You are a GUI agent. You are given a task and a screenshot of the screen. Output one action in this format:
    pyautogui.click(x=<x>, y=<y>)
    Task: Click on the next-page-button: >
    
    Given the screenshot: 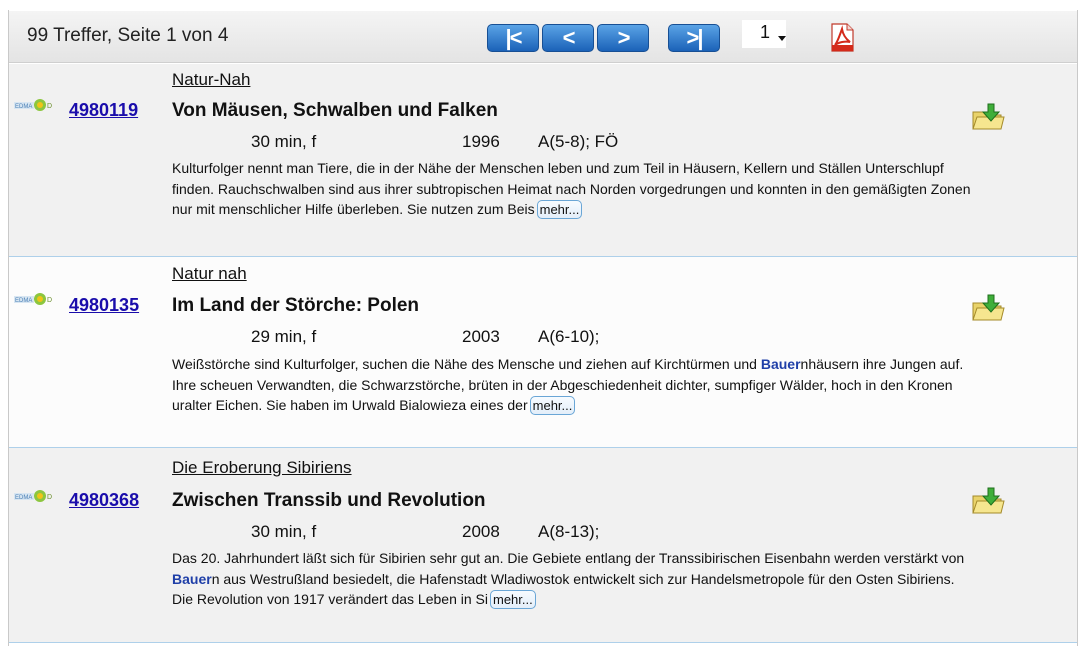 What is the action you would take?
    pyautogui.click(x=623, y=38)
    